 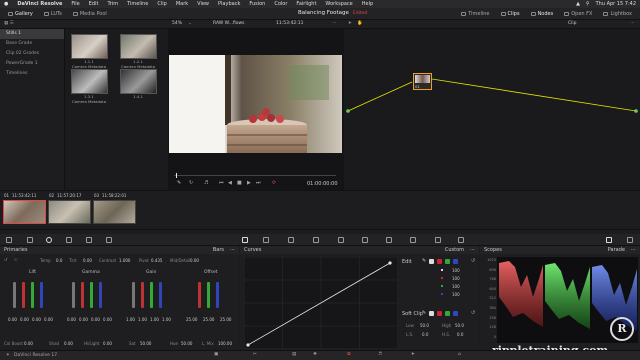 I want to click on luma-intensity: 100, so click(x=456, y=270).